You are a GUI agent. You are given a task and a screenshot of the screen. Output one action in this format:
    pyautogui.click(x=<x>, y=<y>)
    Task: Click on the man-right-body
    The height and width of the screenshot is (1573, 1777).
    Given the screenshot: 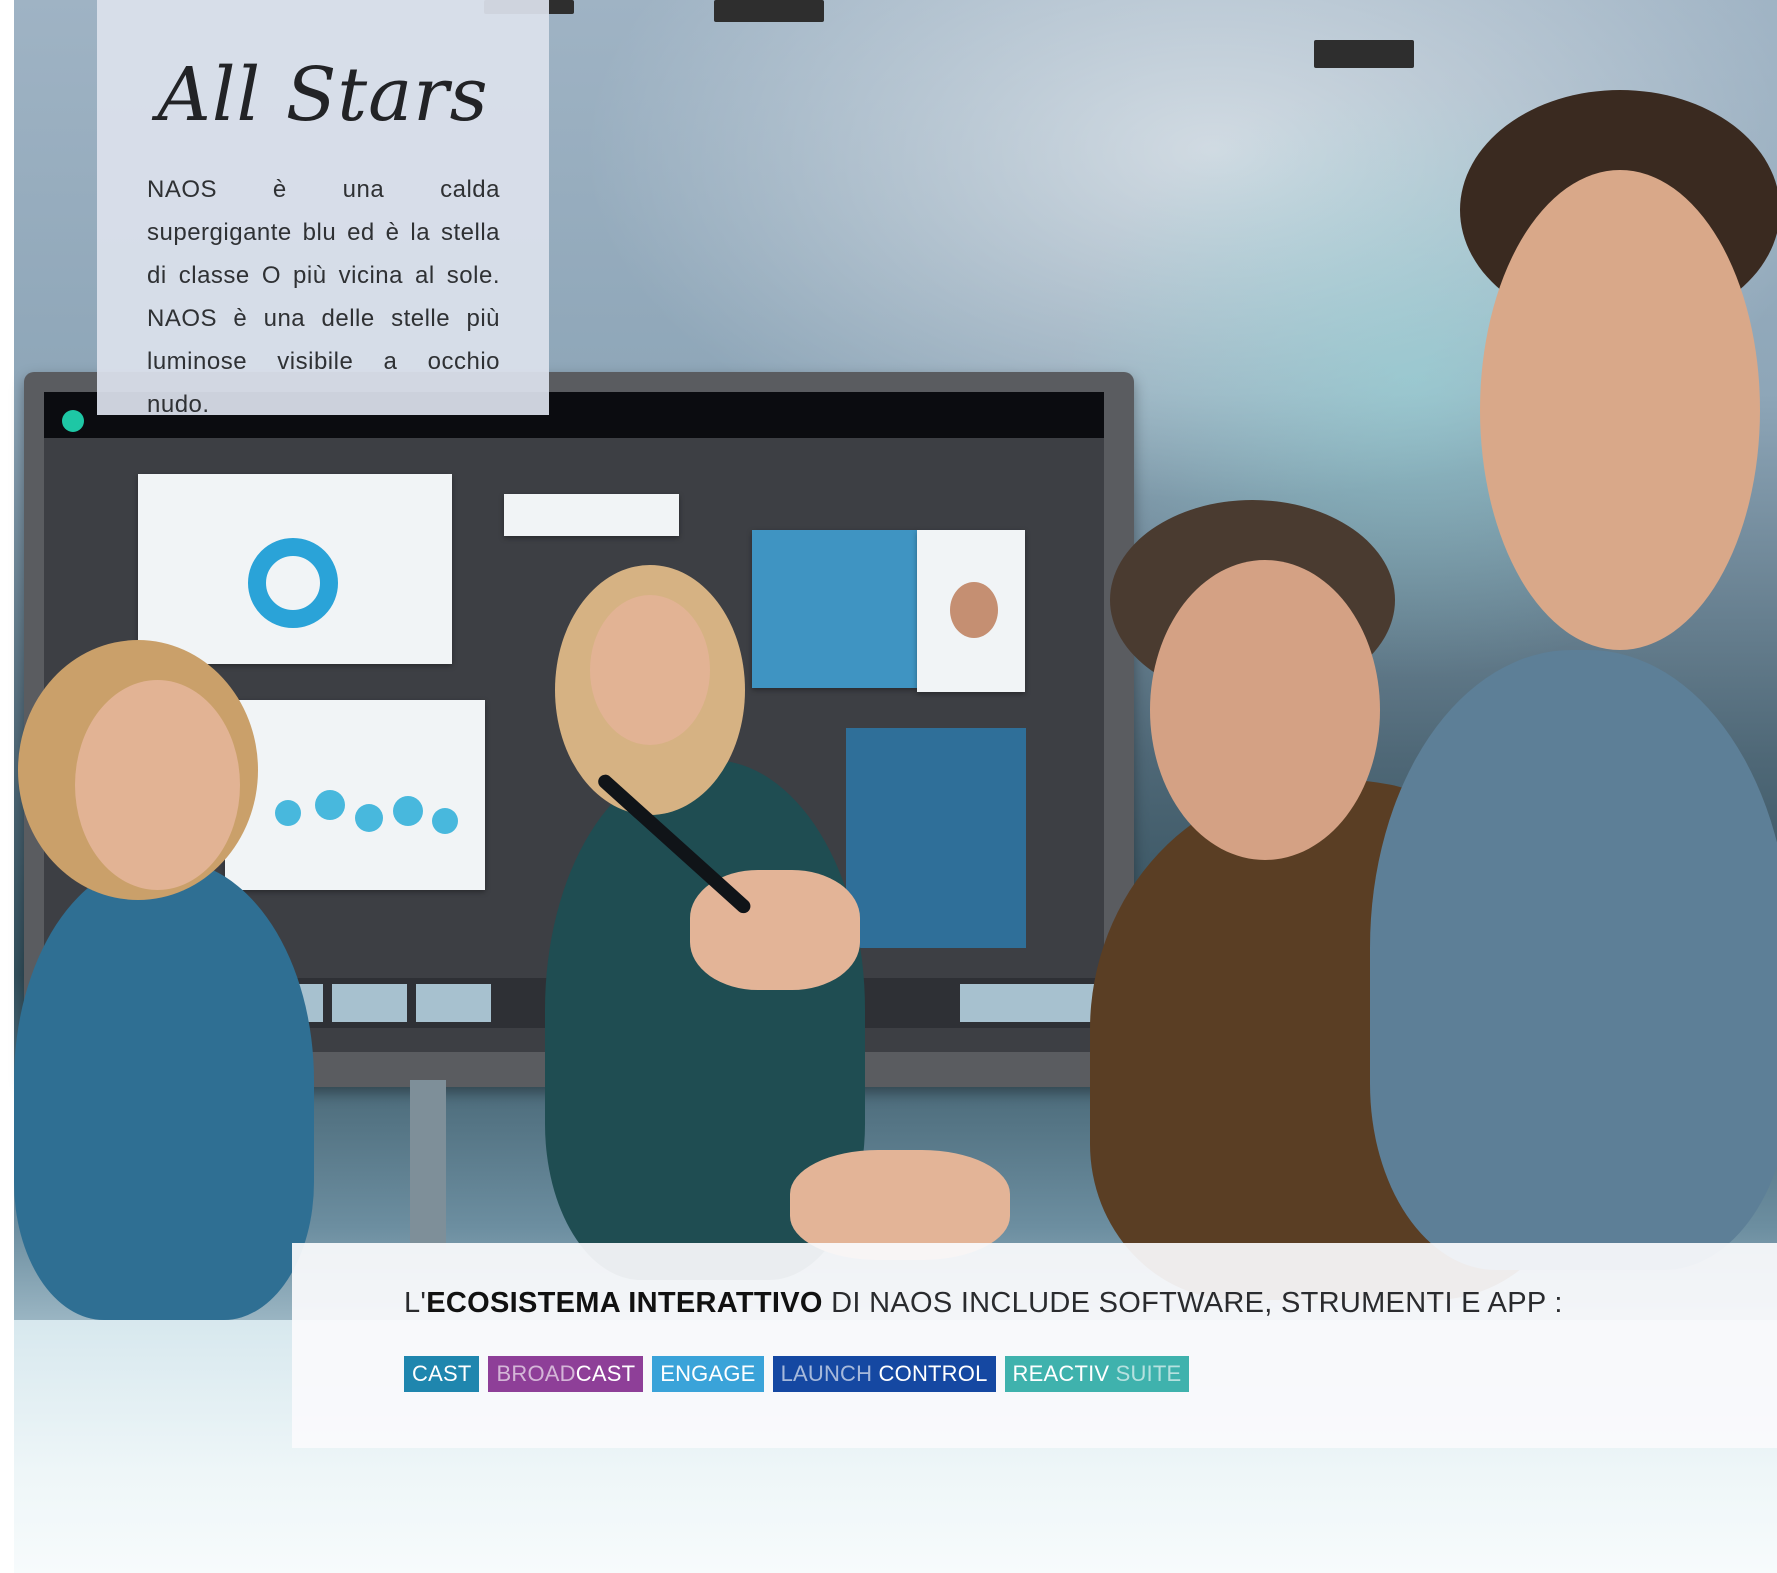 What is the action you would take?
    pyautogui.click(x=1573, y=960)
    